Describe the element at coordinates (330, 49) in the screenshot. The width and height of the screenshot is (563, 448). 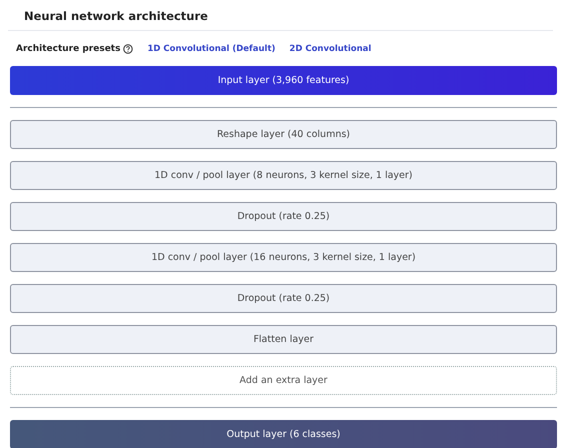
I see `preset-link: 2D Convolutional` at that location.